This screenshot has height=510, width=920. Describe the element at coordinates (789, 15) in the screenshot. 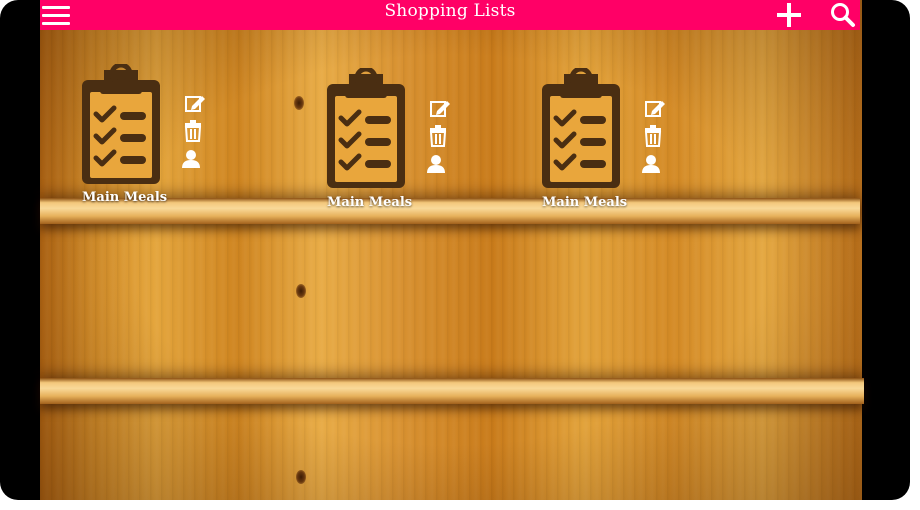

I see `plus-icon` at that location.